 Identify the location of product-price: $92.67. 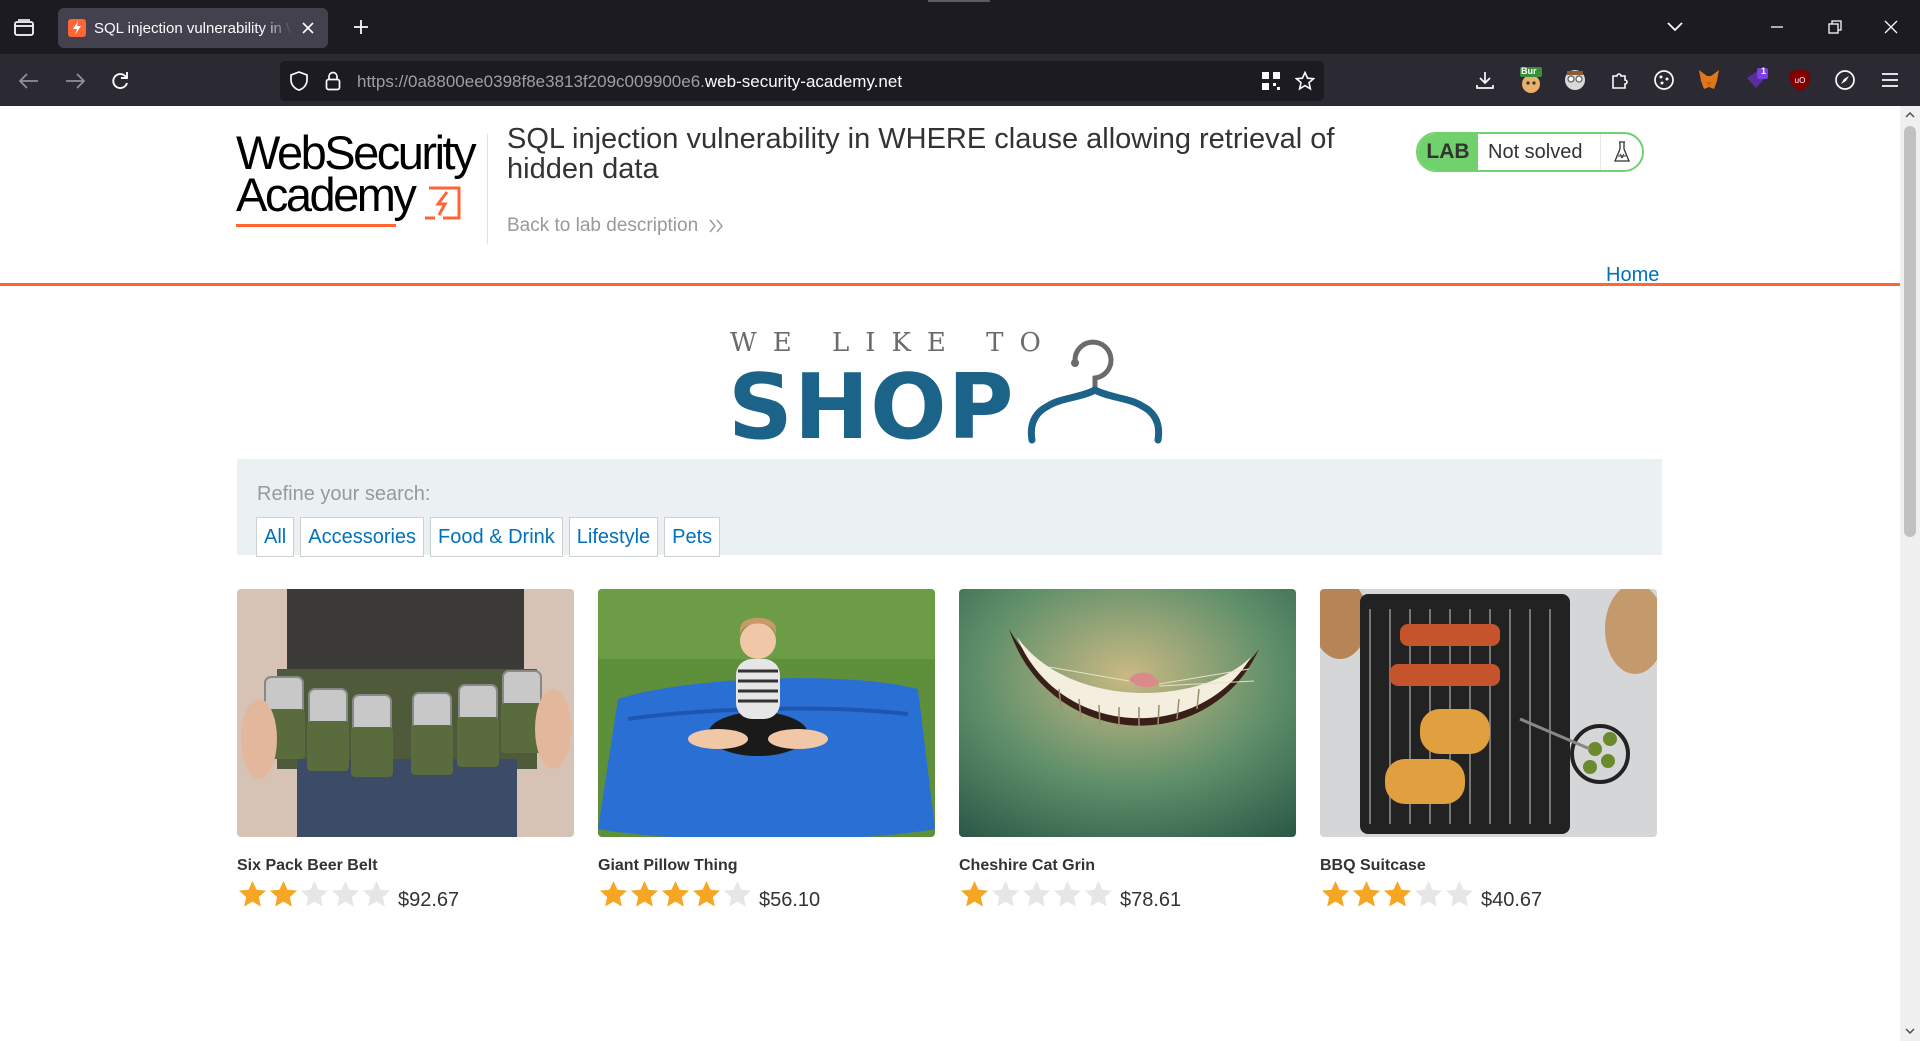
(429, 899).